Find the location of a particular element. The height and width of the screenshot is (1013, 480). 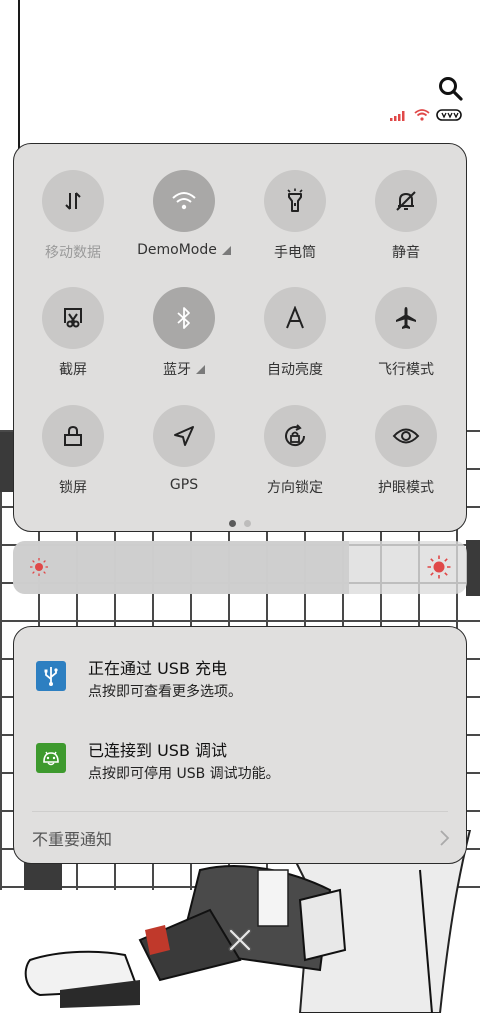

tile-auto-brightness: 自动亮度 is located at coordinates (295, 337).